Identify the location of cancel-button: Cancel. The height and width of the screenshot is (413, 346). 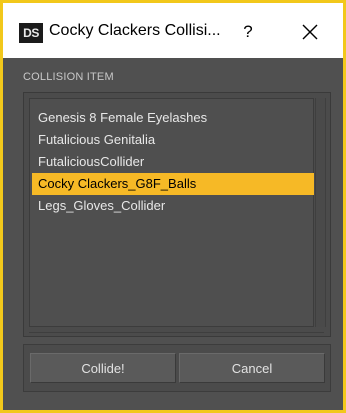
(252, 368).